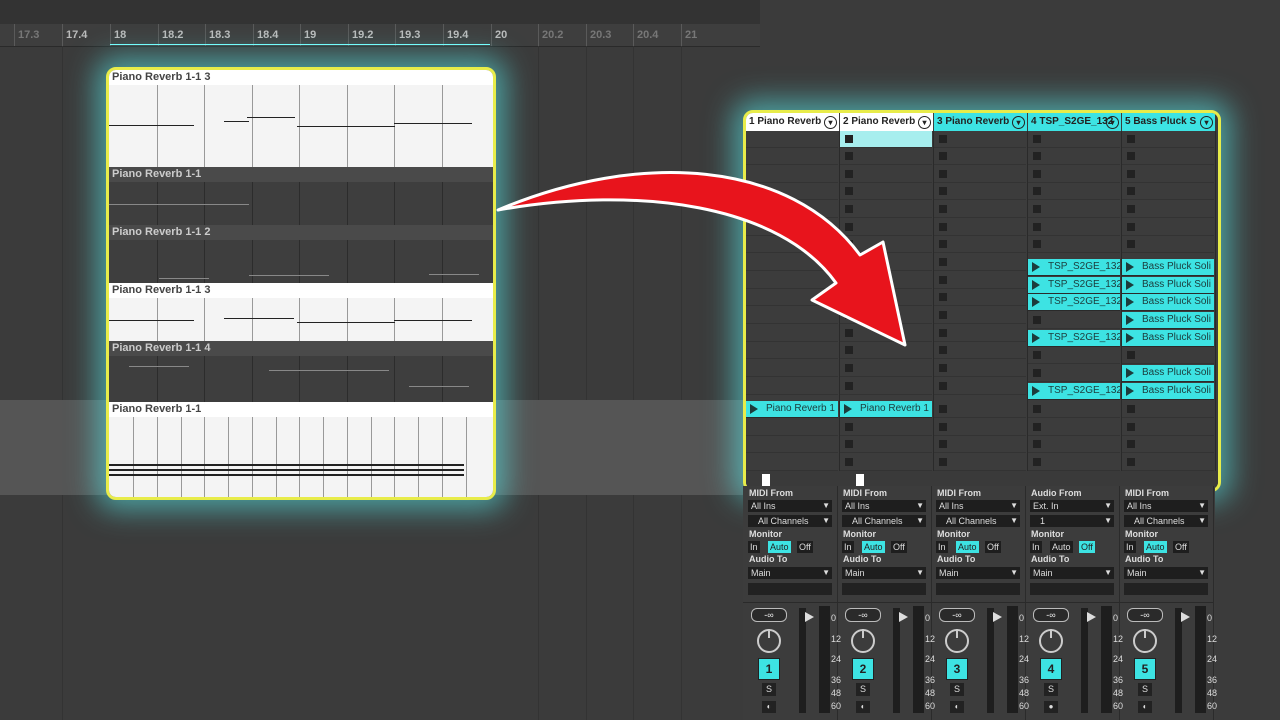 The width and height of the screenshot is (1280, 720). What do you see at coordinates (1168, 122) in the screenshot?
I see `track-header: 5 Bass Pluck S ▾` at bounding box center [1168, 122].